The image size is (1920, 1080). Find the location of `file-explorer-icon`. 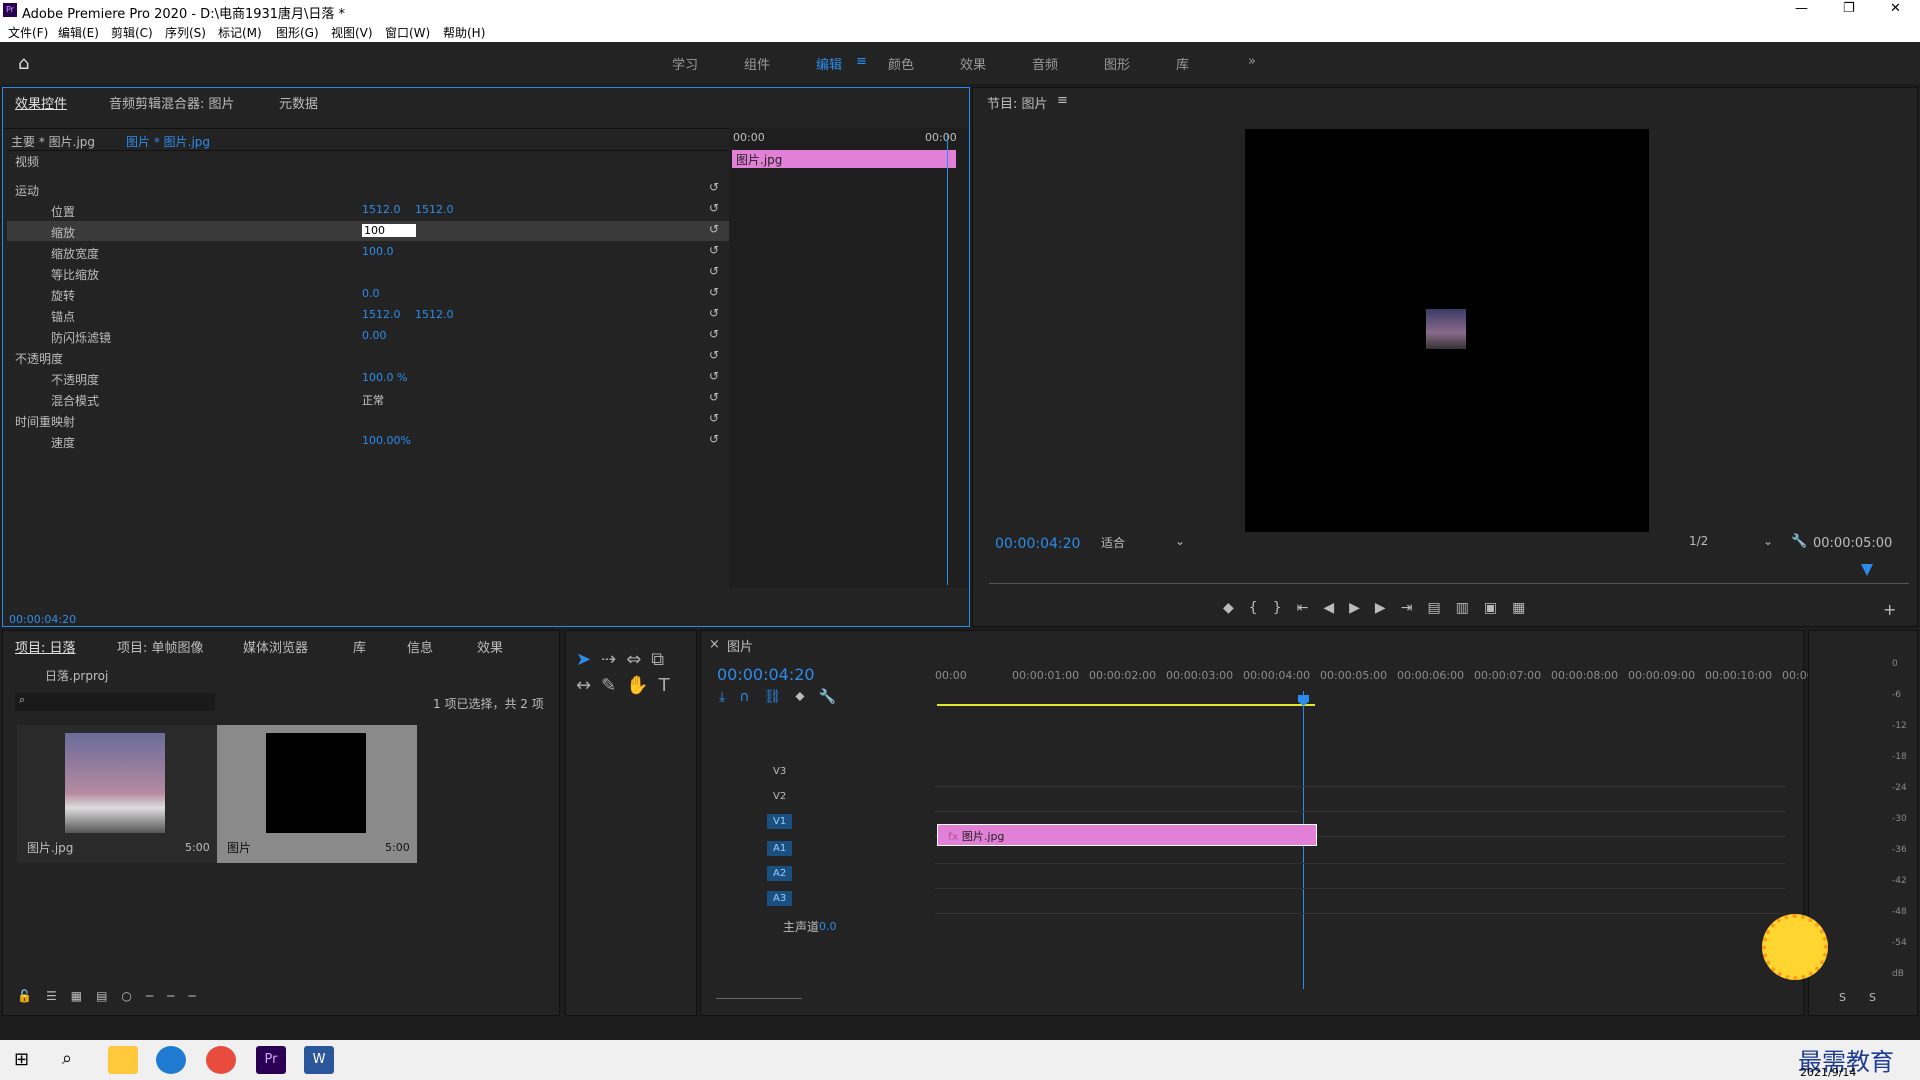

file-explorer-icon is located at coordinates (123, 1060).